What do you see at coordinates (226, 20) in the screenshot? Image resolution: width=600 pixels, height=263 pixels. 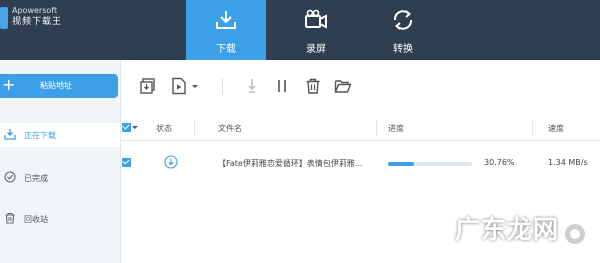 I see `download-tray-icon` at bounding box center [226, 20].